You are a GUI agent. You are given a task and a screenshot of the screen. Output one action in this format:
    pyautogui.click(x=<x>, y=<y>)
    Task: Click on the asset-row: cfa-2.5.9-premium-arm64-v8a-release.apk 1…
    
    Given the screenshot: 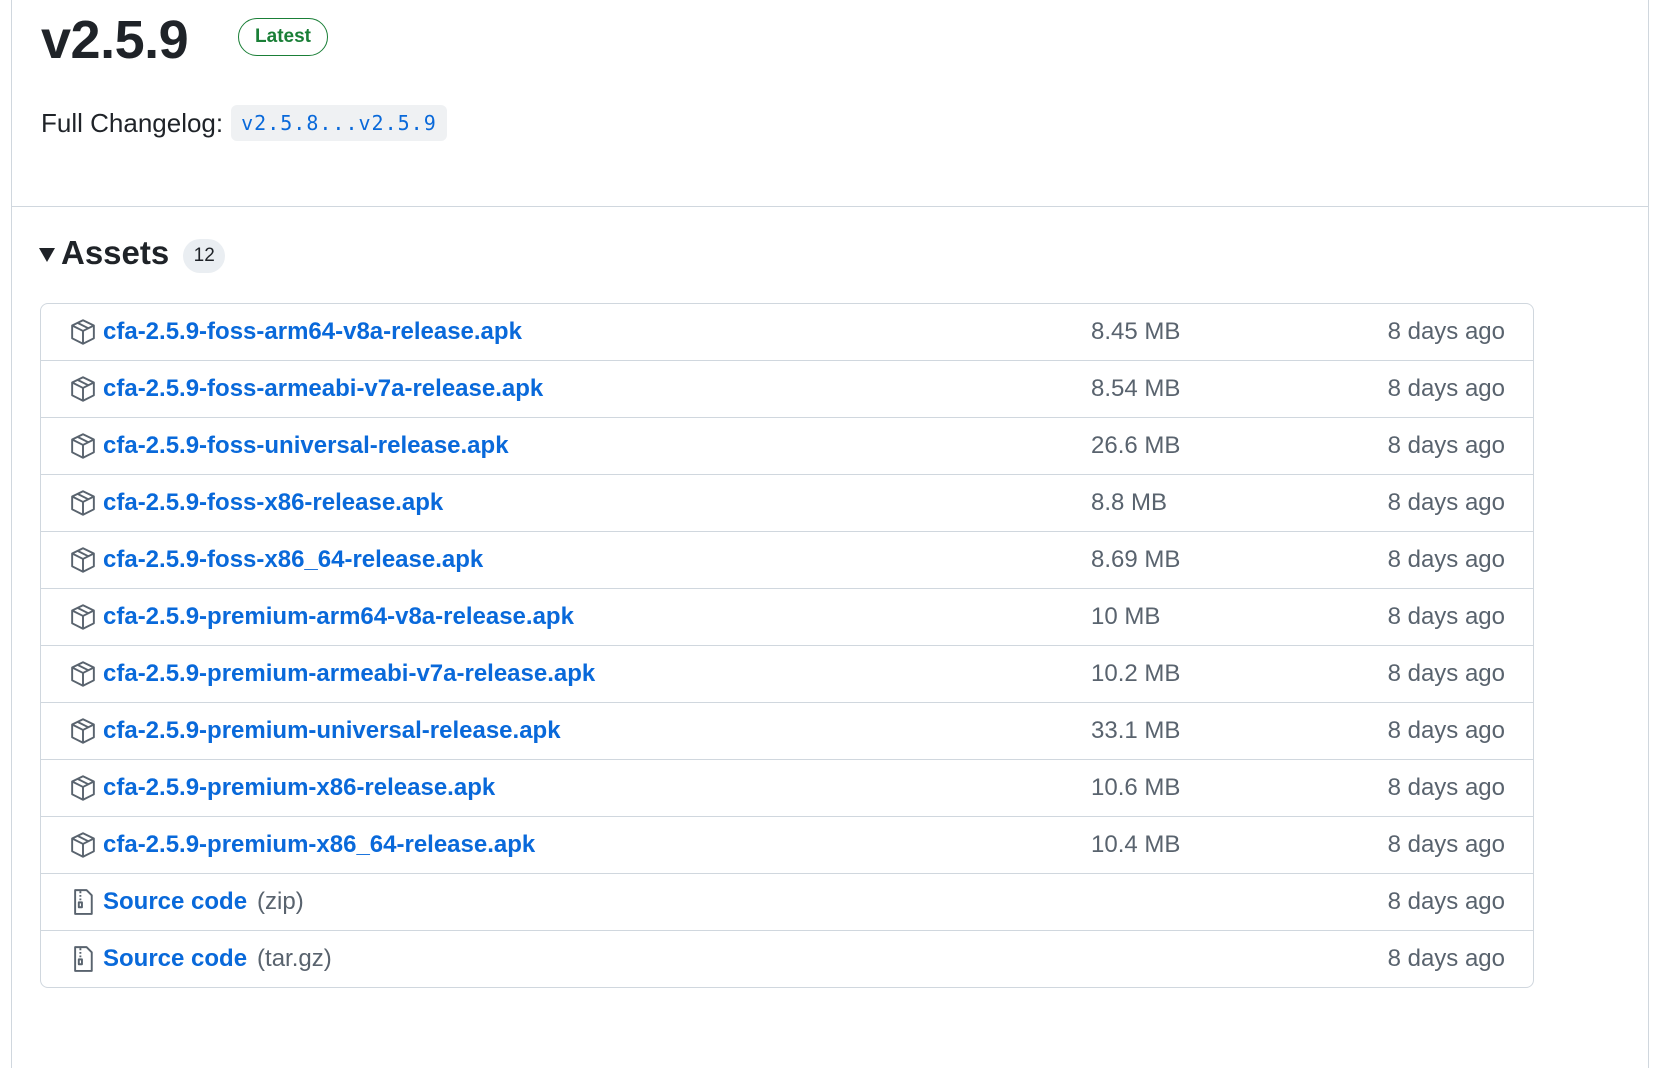 What is the action you would take?
    pyautogui.click(x=787, y=616)
    